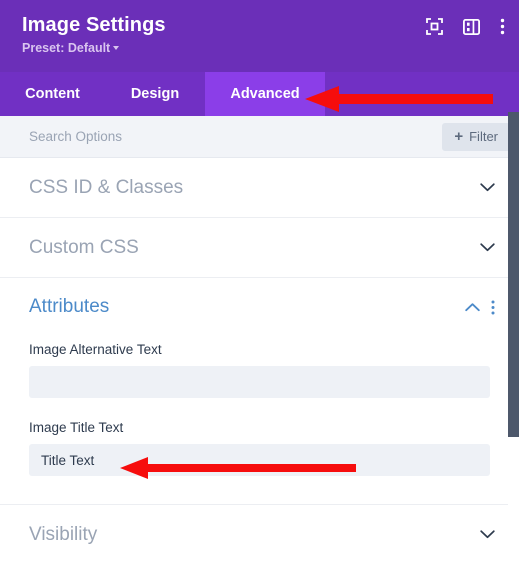 Image resolution: width=519 pixels, height=568 pixels. What do you see at coordinates (76, 427) in the screenshot?
I see `field-label: Image Title Text` at bounding box center [76, 427].